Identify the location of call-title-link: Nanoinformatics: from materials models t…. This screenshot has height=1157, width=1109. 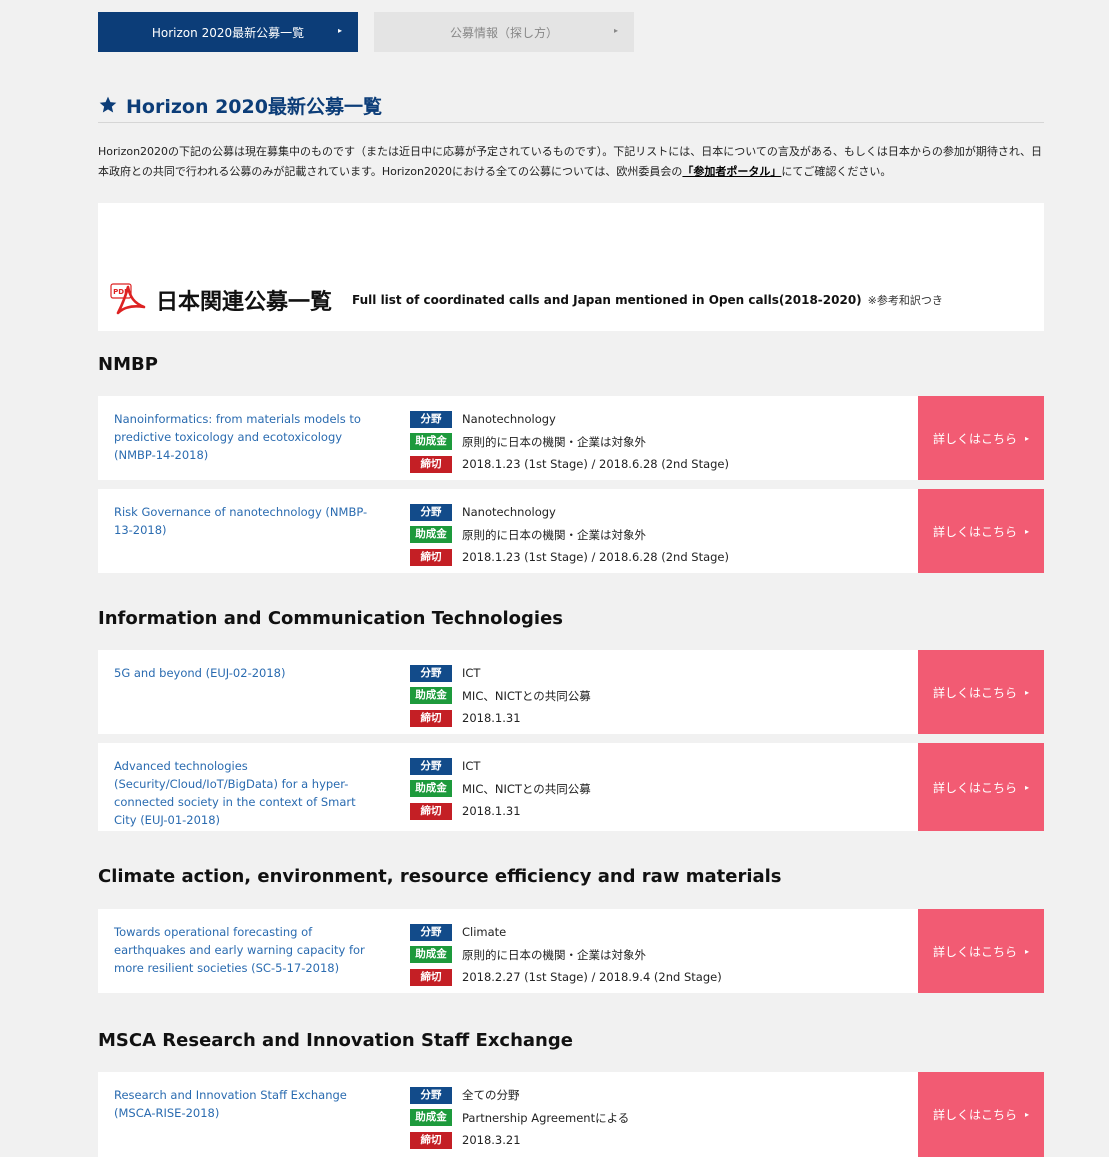
(245, 437).